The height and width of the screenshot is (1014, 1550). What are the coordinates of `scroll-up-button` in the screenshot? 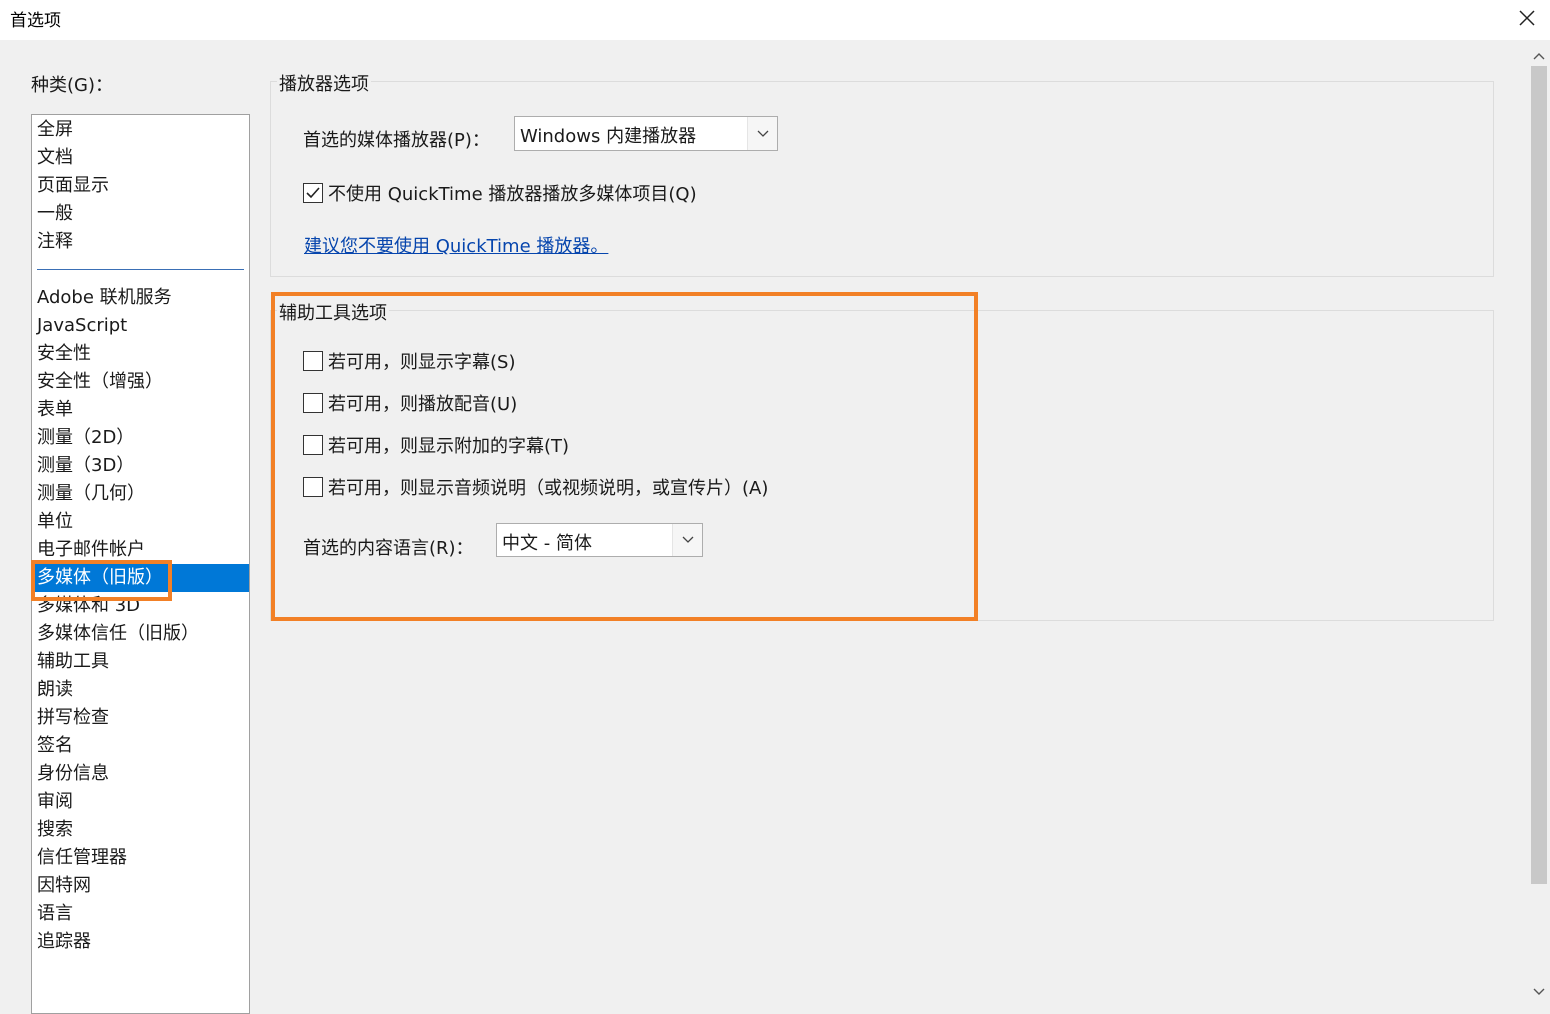 It's located at (1539, 56).